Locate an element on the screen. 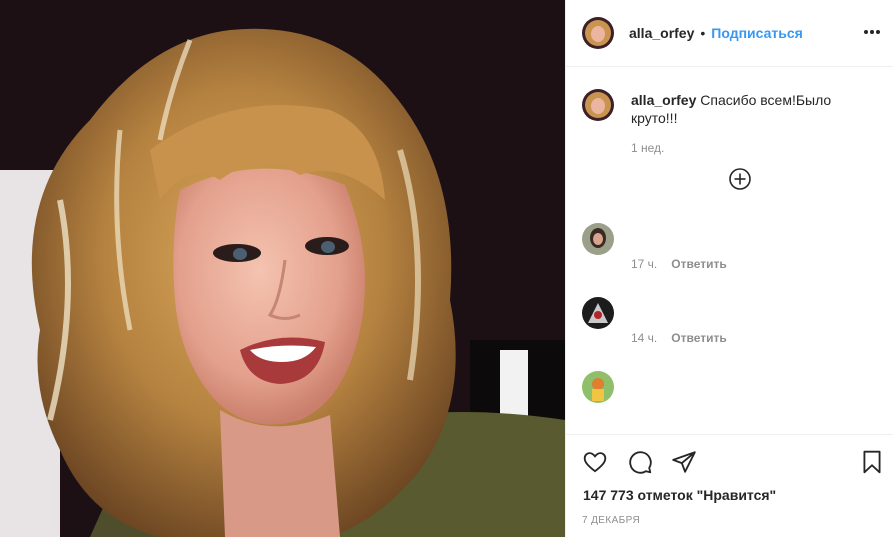  comment-meta: 14 ч. Ответить is located at coordinates (679, 338).